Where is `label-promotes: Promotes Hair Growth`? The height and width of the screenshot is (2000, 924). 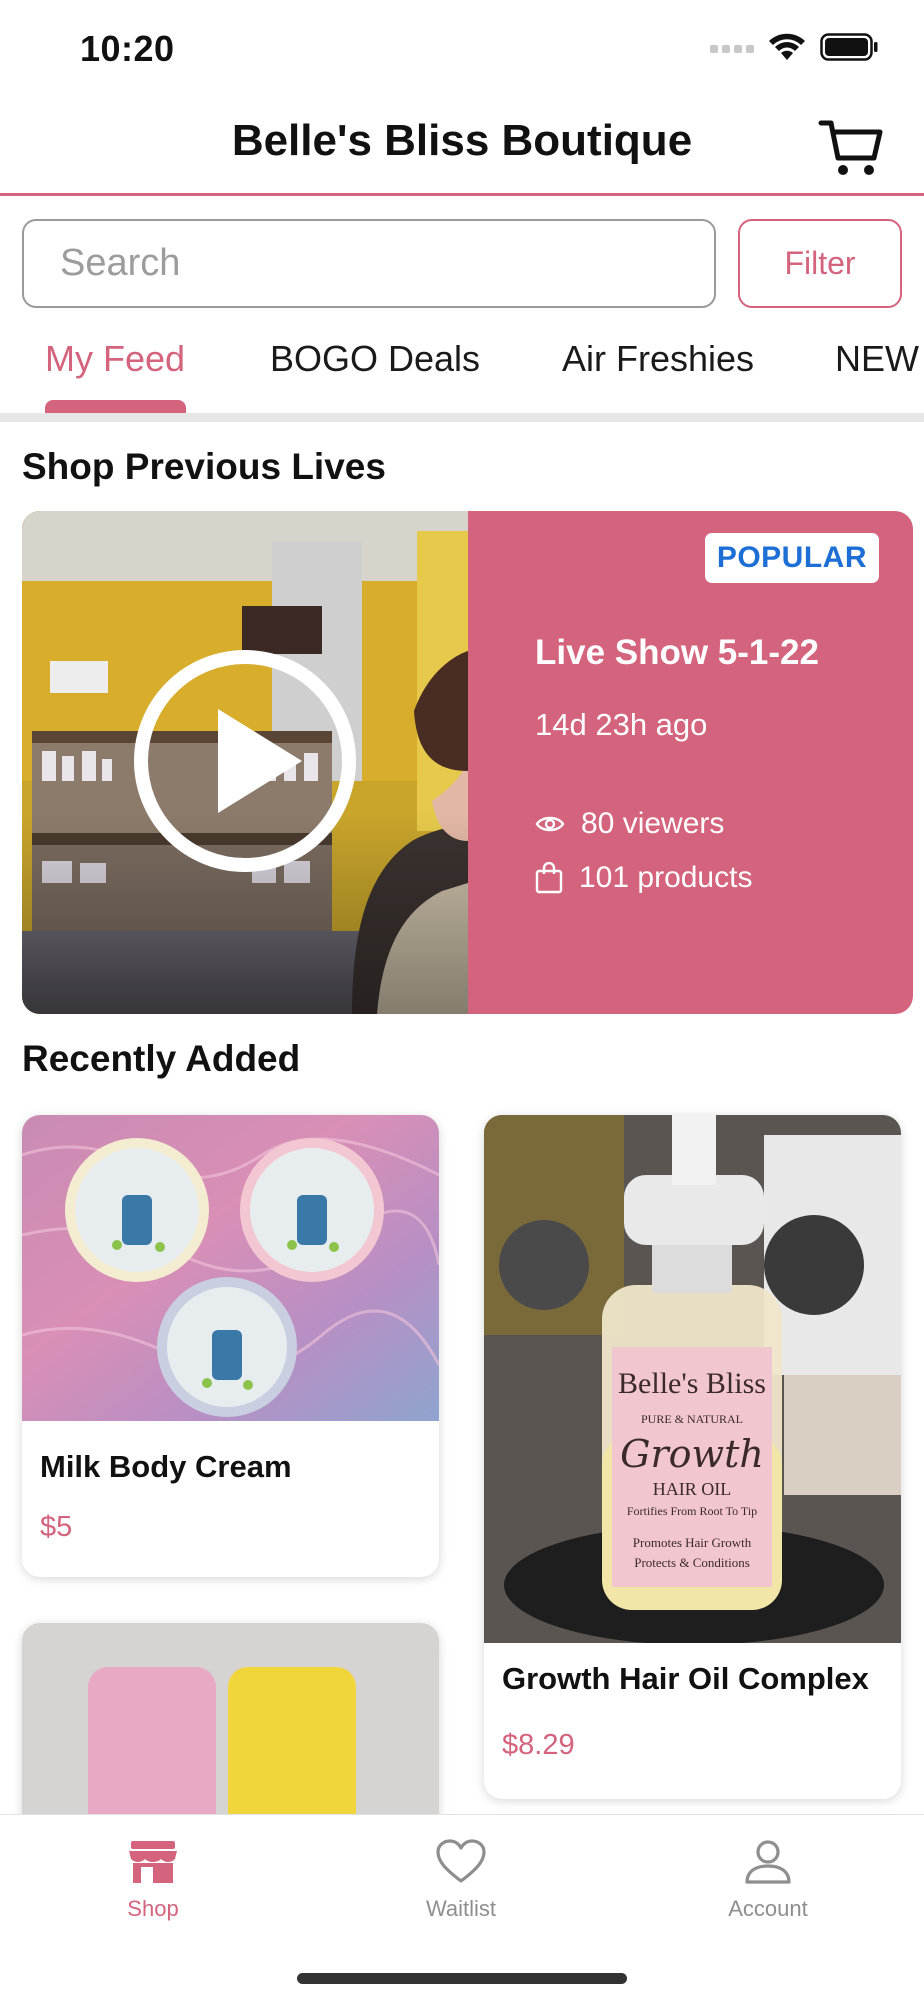 label-promotes: Promotes Hair Growth is located at coordinates (692, 1542).